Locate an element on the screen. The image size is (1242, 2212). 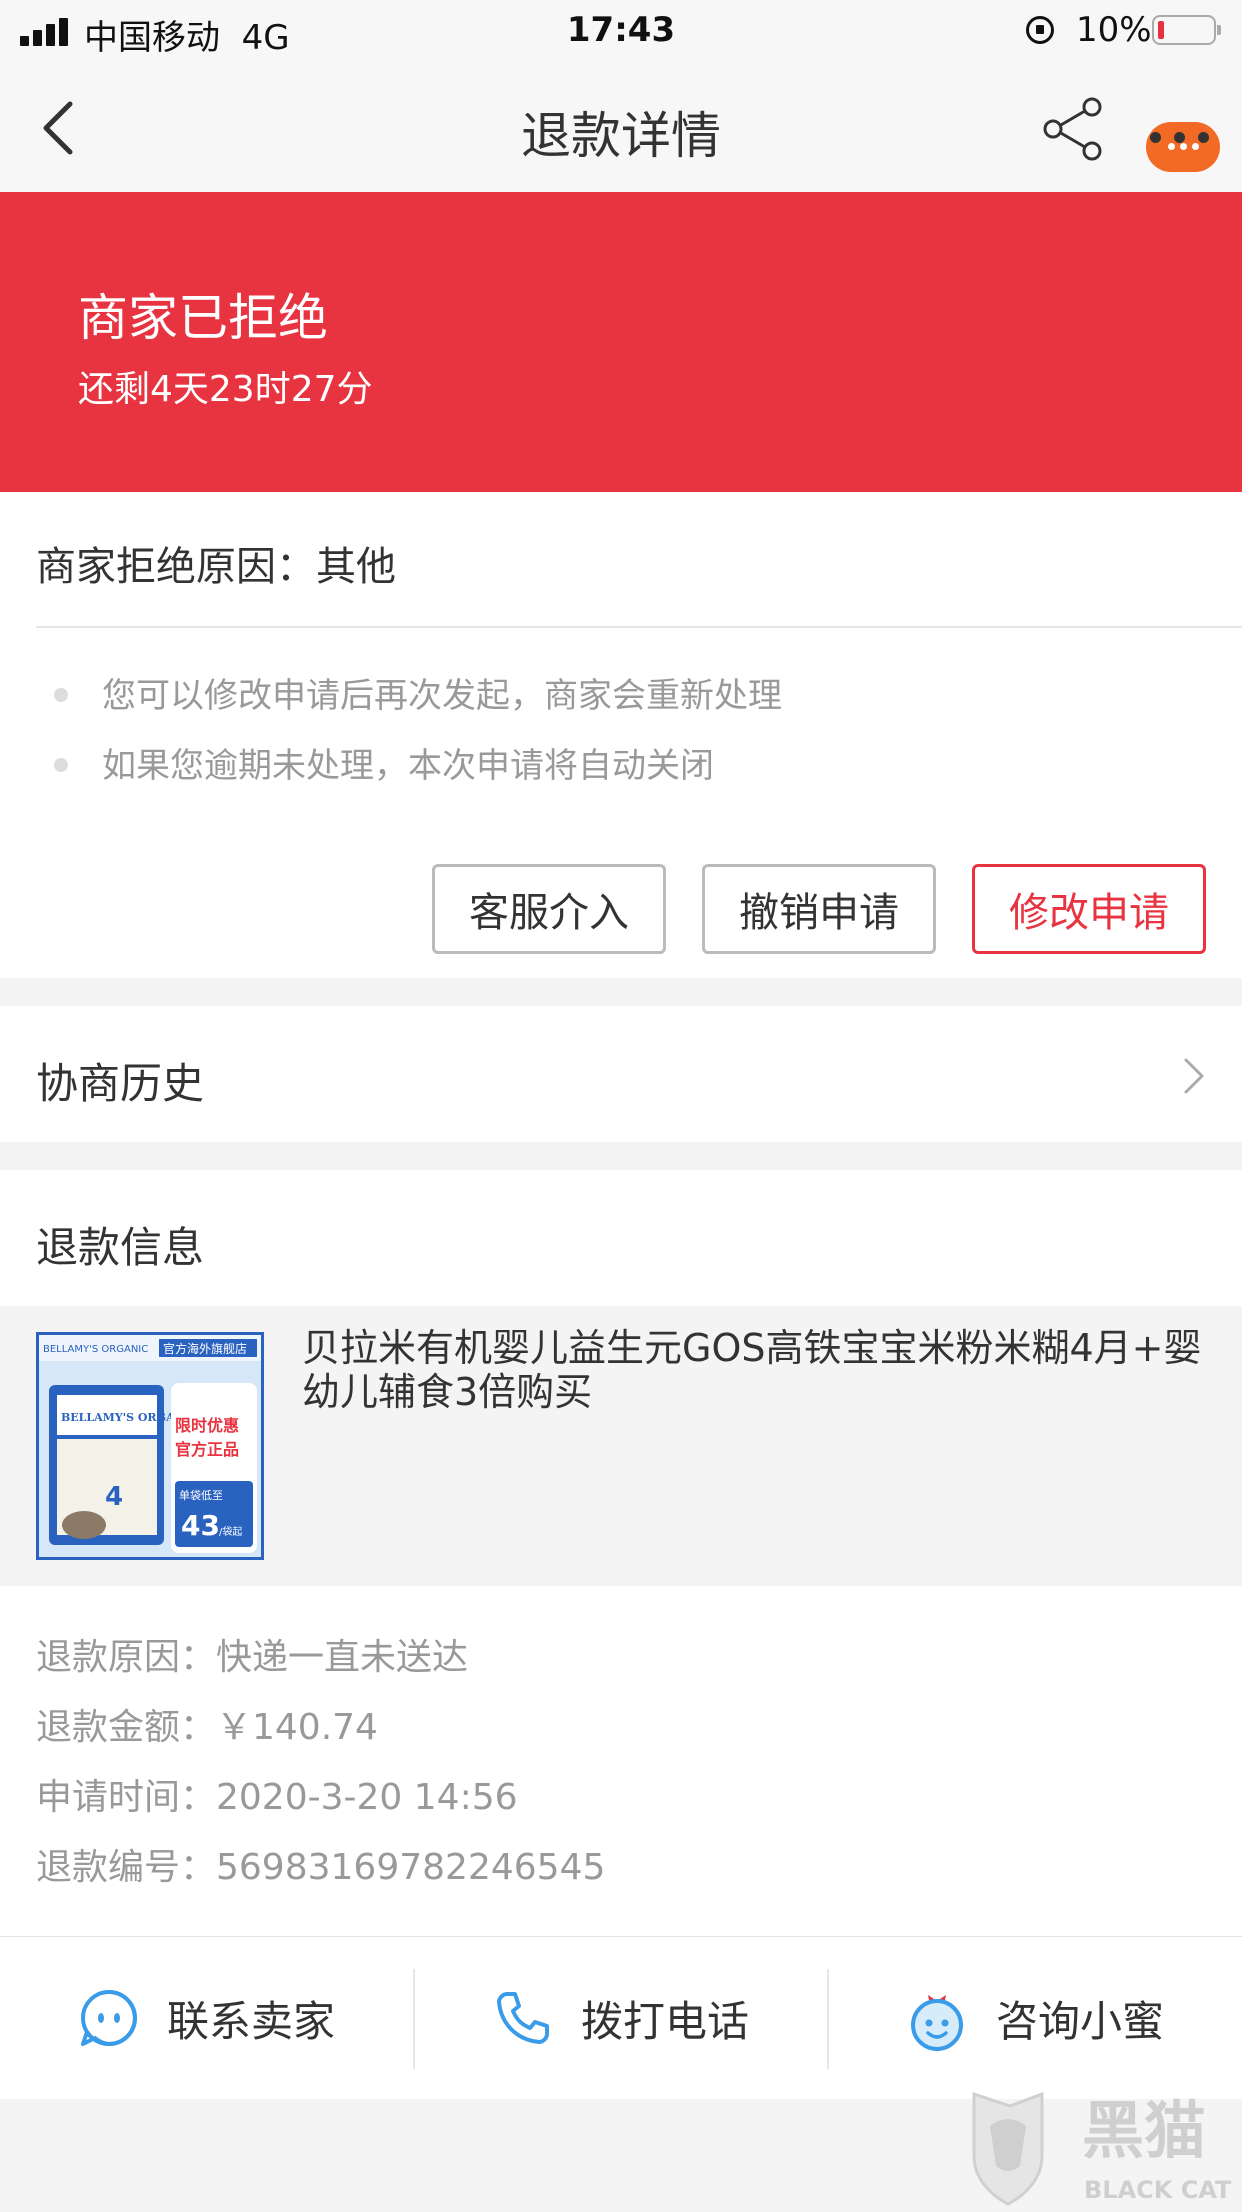
price-unit-text: /袋起 is located at coordinates (230, 1531).